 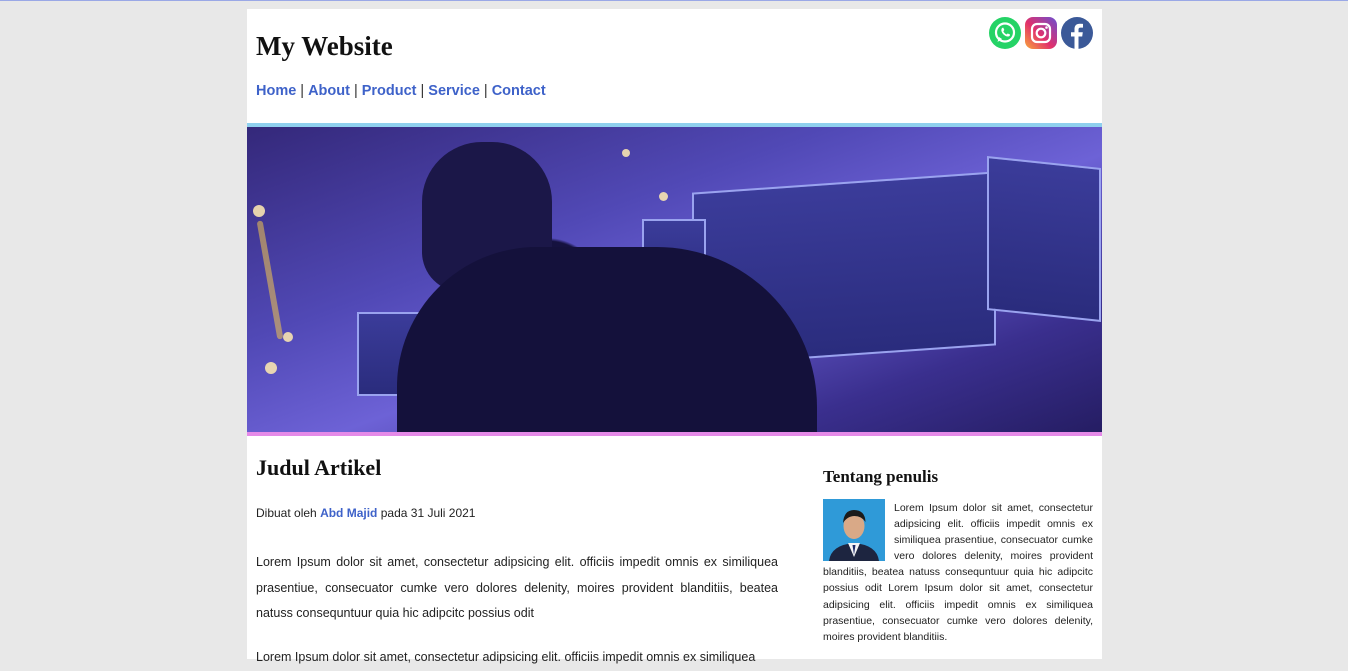 I want to click on nav-home: Home, so click(x=276, y=91).